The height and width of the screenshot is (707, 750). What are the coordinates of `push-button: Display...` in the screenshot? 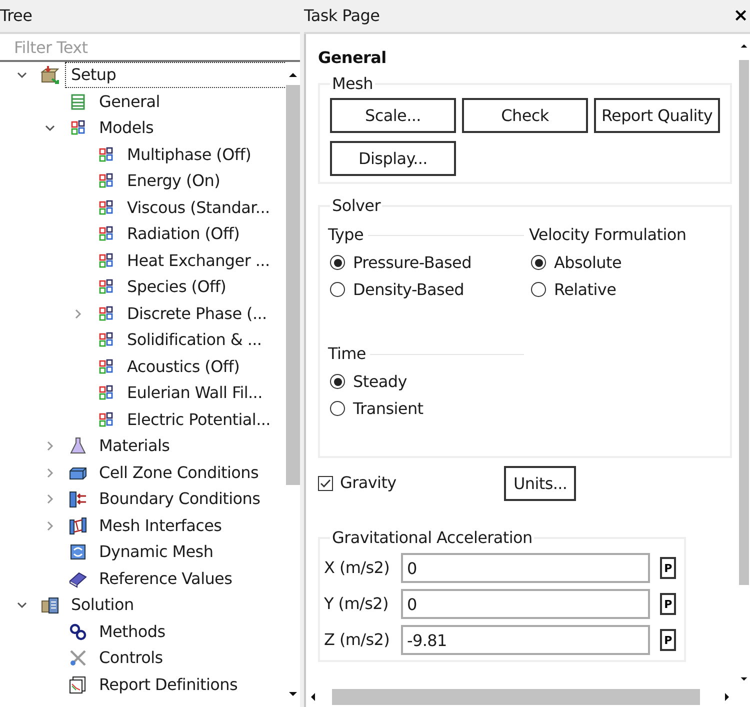 It's located at (393, 158).